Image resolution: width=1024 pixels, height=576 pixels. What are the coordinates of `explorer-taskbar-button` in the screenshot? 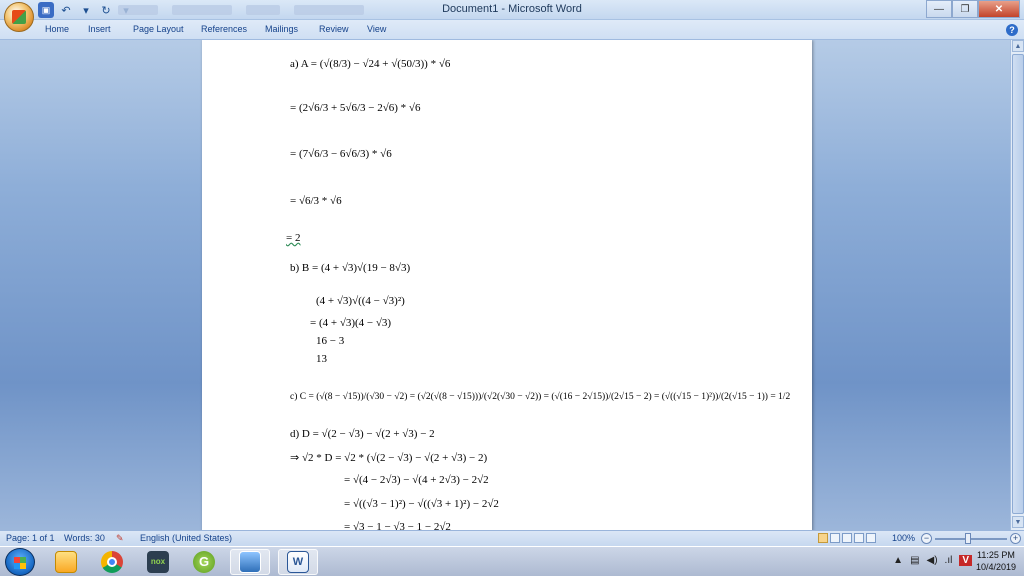 It's located at (66, 562).